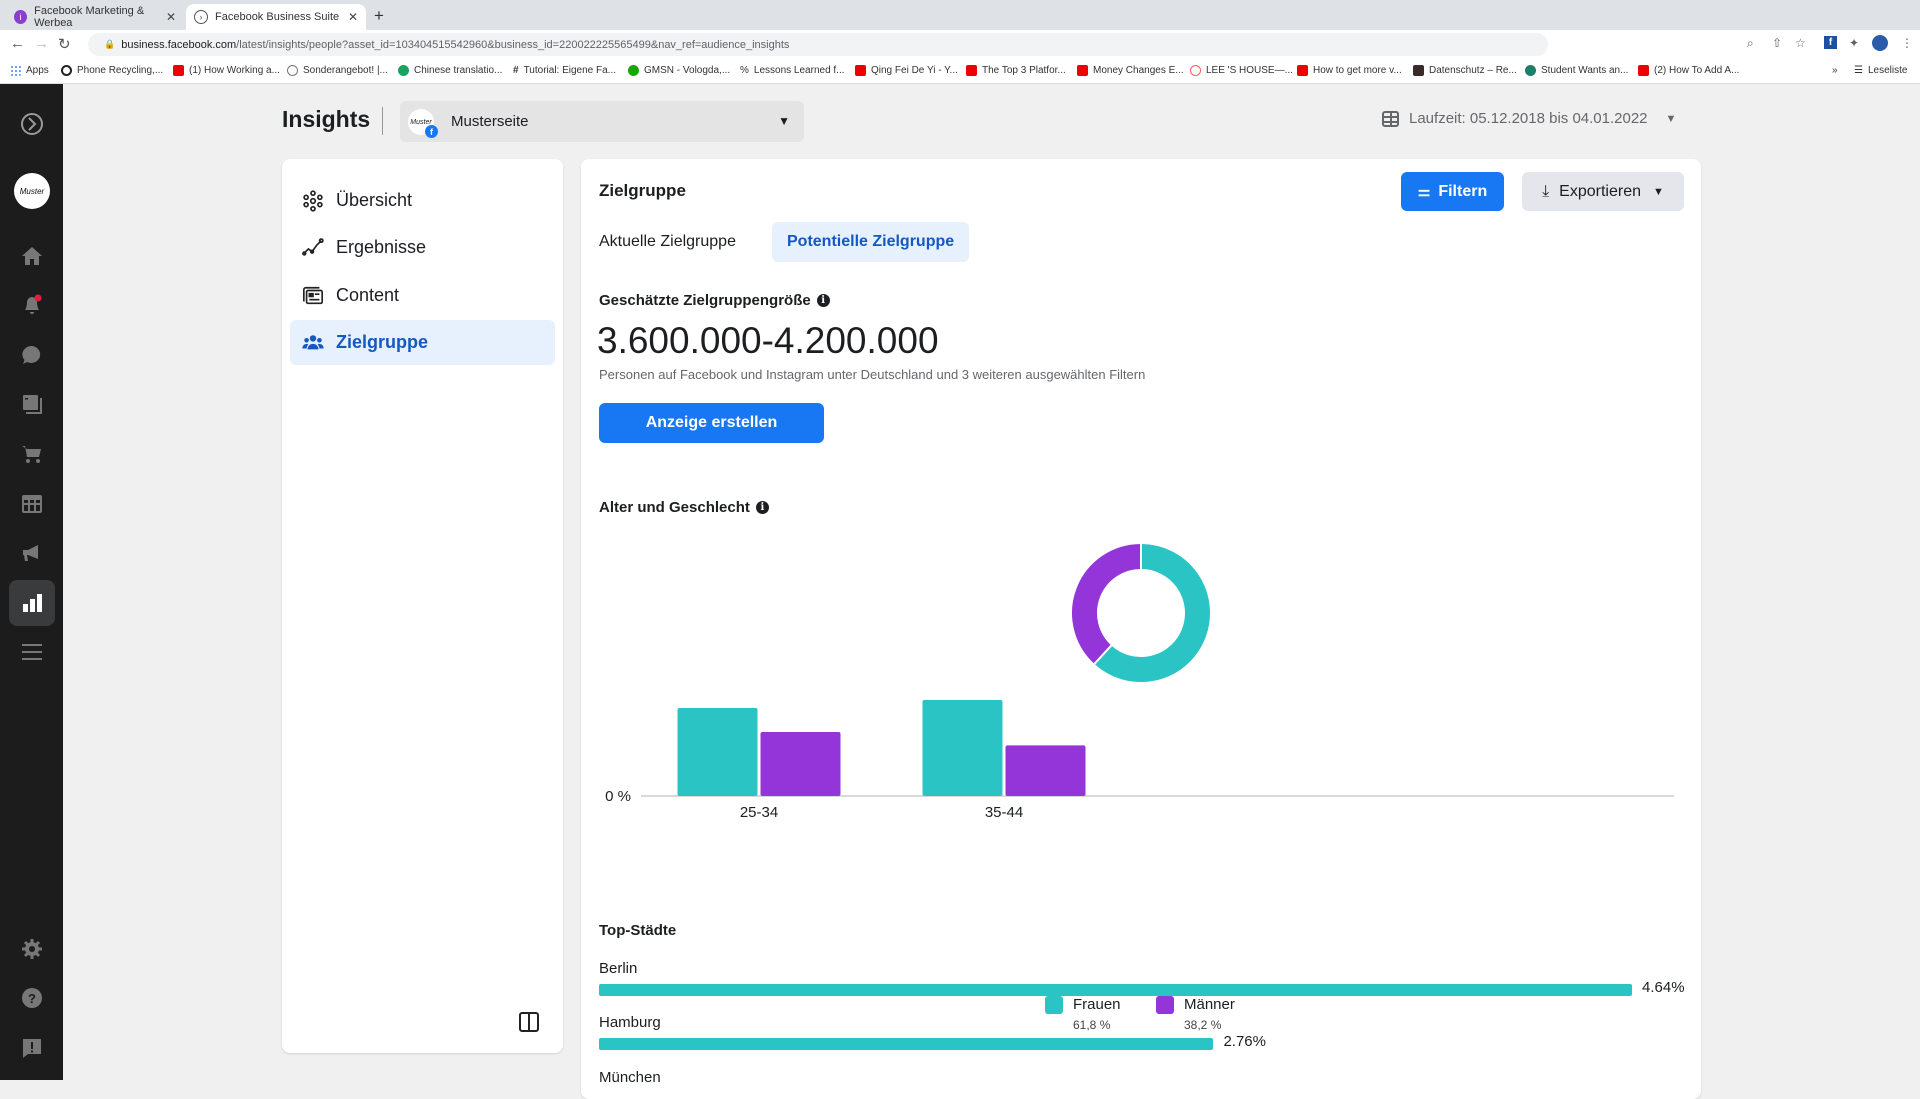 Image resolution: width=1920 pixels, height=1099 pixels. What do you see at coordinates (744, 70) in the screenshot?
I see `percent-icon: %` at bounding box center [744, 70].